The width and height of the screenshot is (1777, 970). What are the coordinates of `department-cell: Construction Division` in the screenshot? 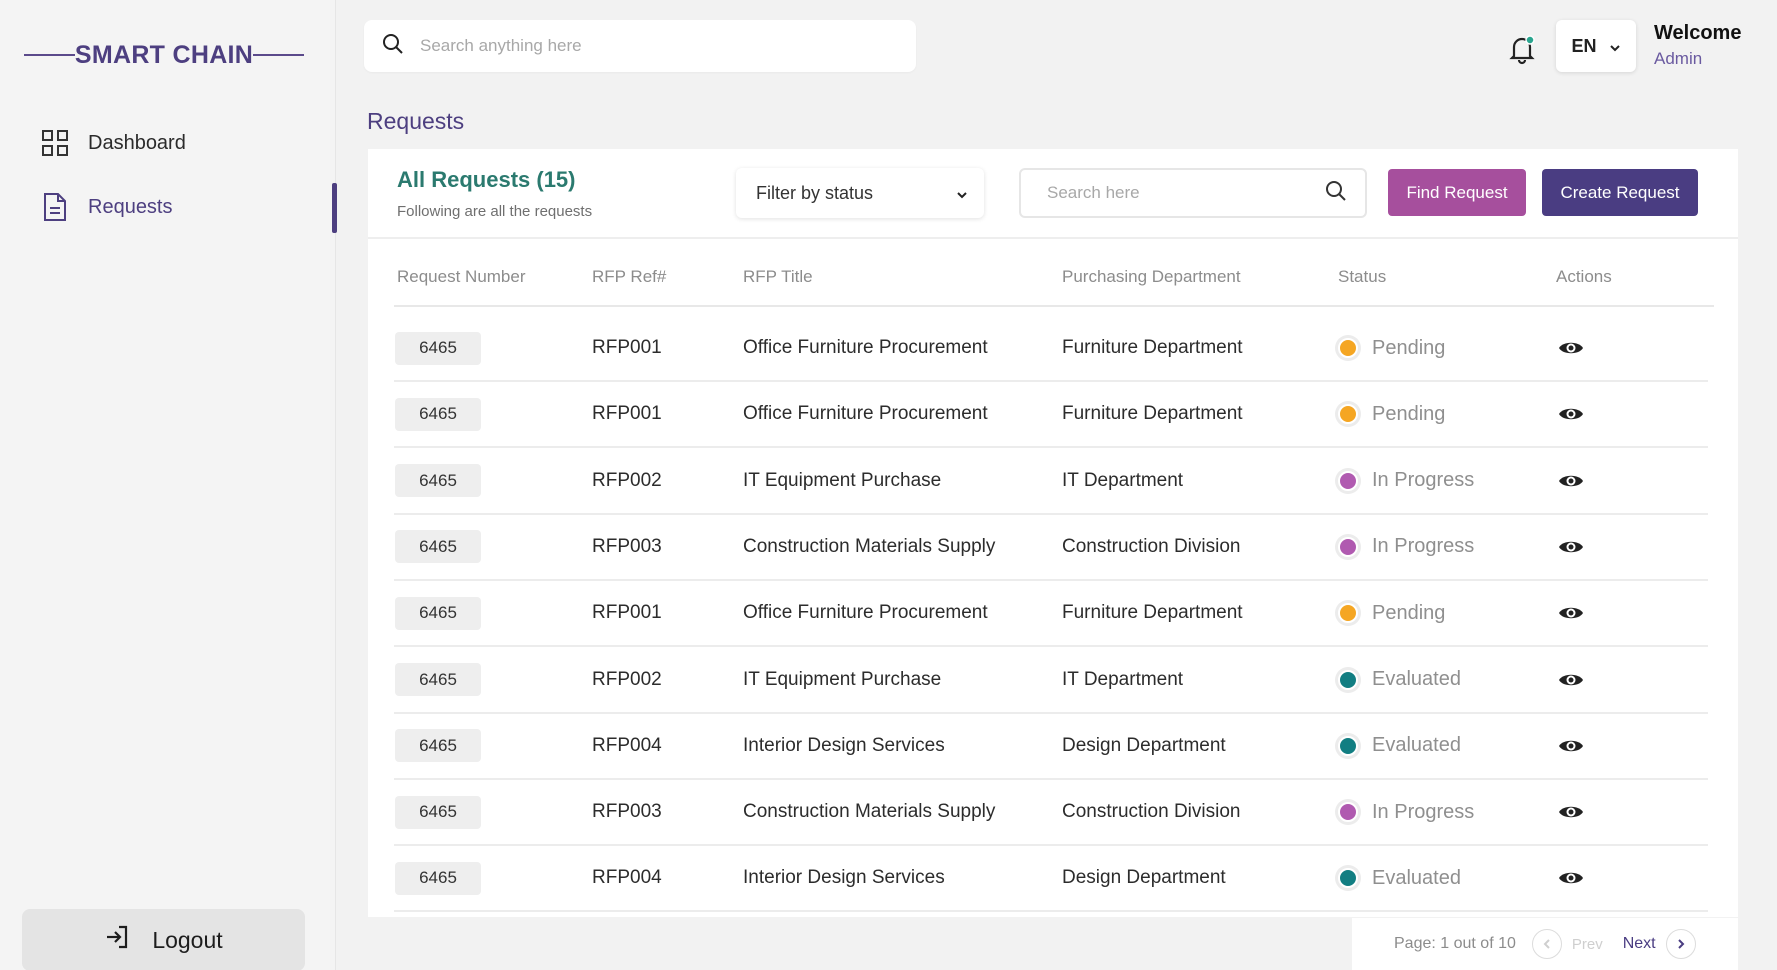 It's located at (1151, 546).